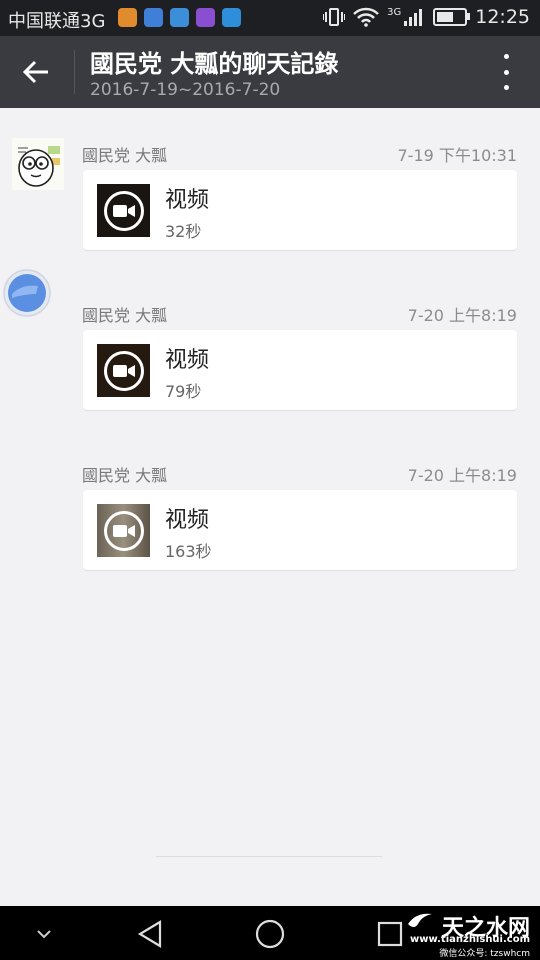  I want to click on triangle-back-icon, so click(149, 934).